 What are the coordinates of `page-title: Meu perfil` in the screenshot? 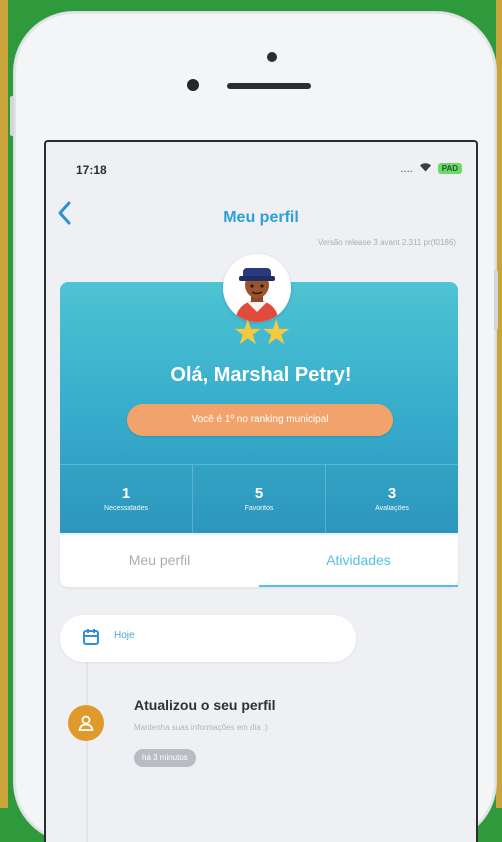 It's located at (261, 217).